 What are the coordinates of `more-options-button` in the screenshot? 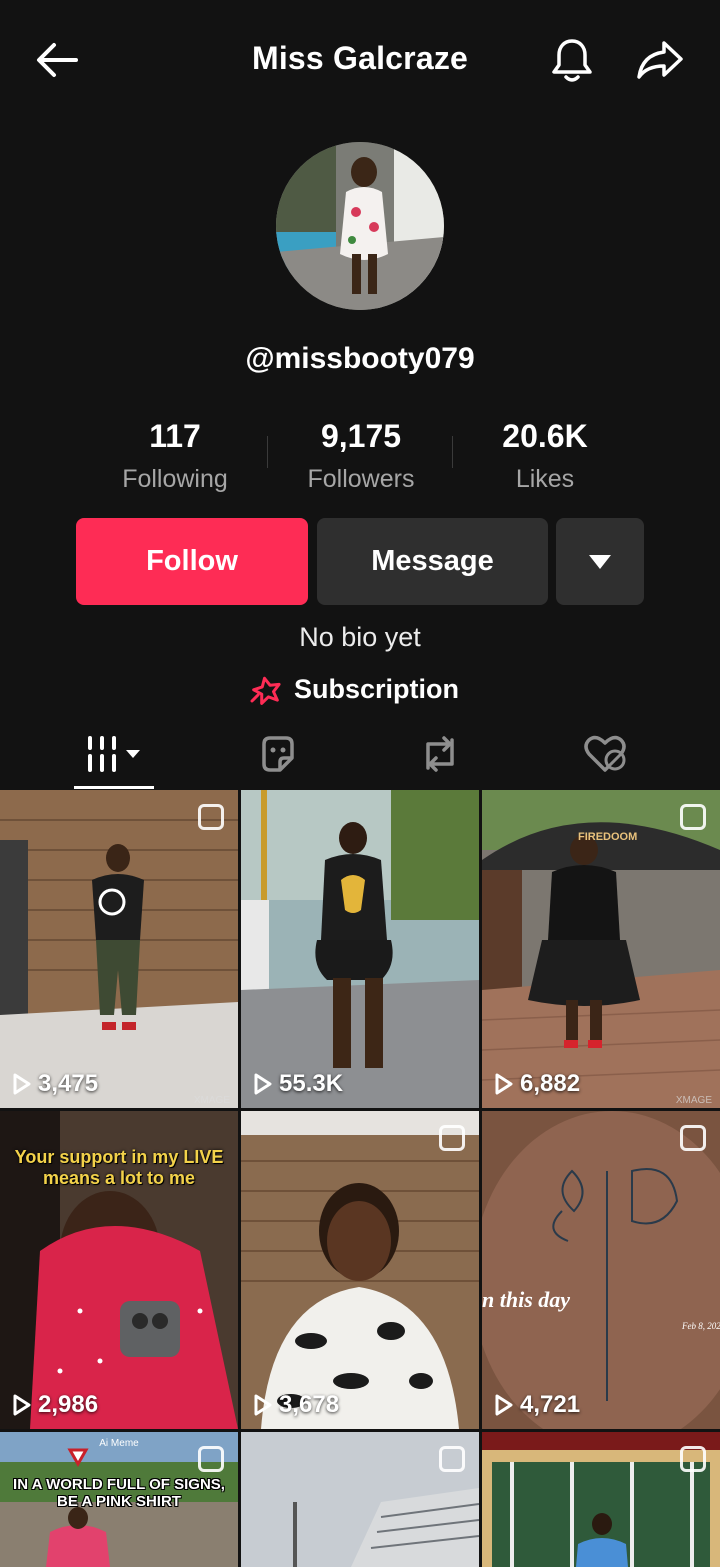 It's located at (600, 561).